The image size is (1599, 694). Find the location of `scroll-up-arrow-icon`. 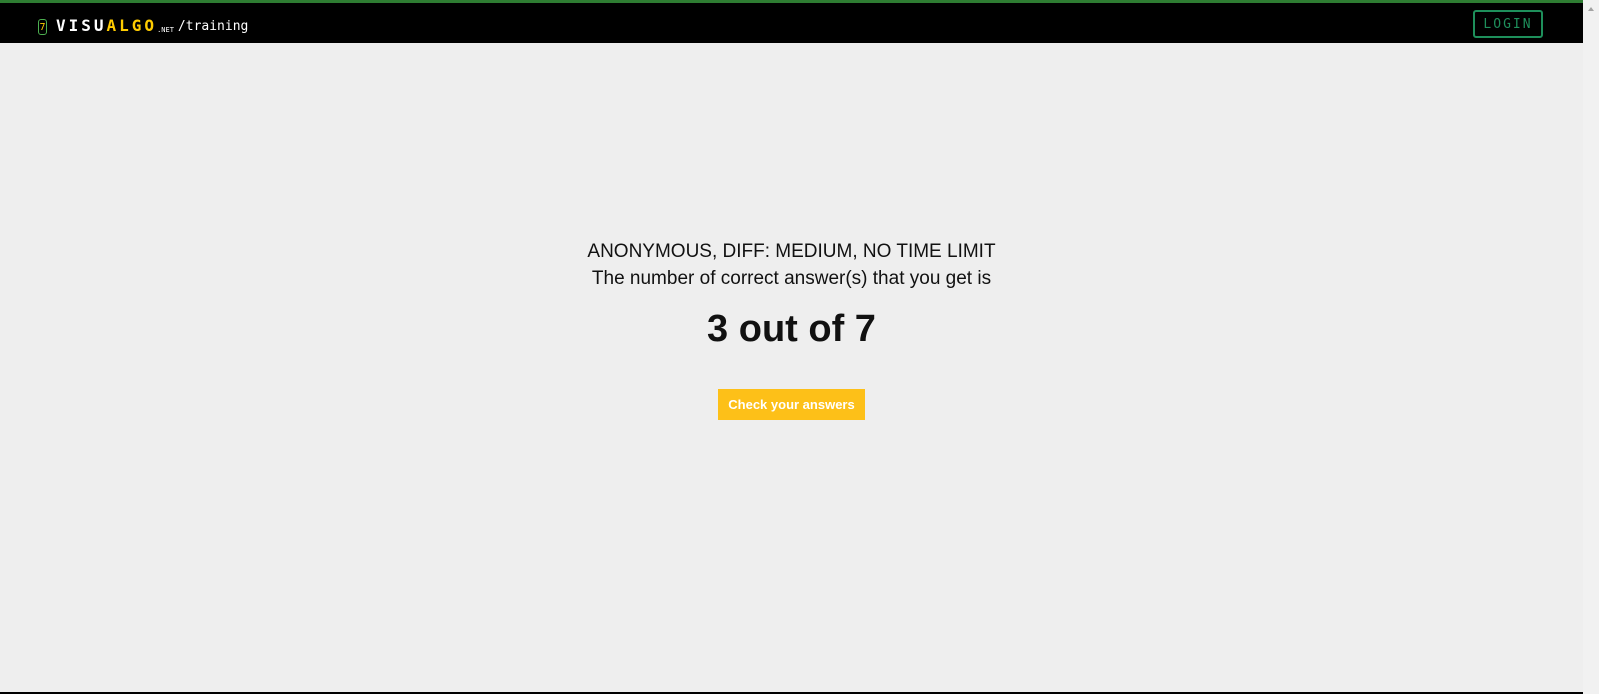

scroll-up-arrow-icon is located at coordinates (1591, 9).